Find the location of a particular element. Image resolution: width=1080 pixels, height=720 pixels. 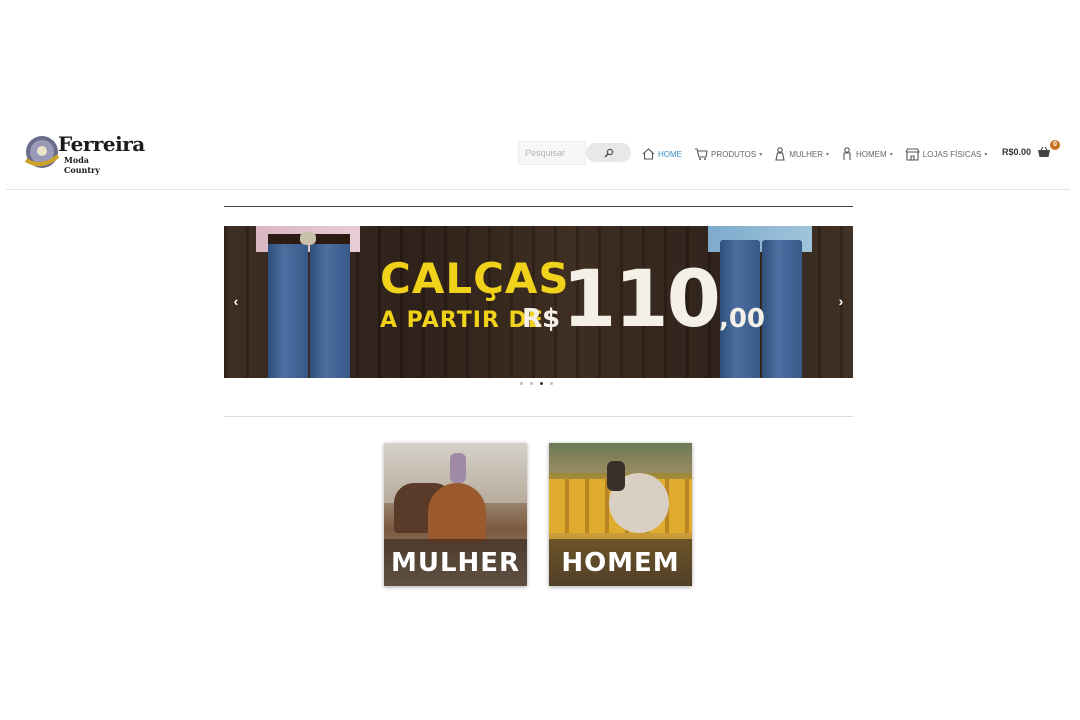

slide-image-jeans-left is located at coordinates (308, 302).